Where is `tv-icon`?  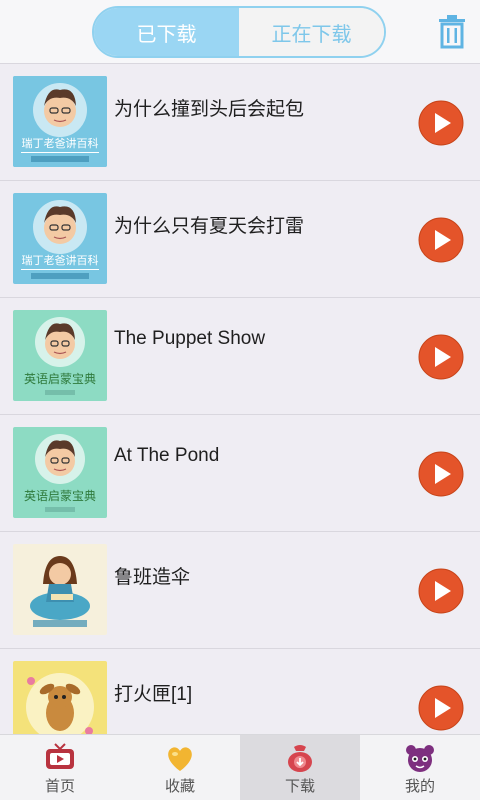 tv-icon is located at coordinates (60, 756).